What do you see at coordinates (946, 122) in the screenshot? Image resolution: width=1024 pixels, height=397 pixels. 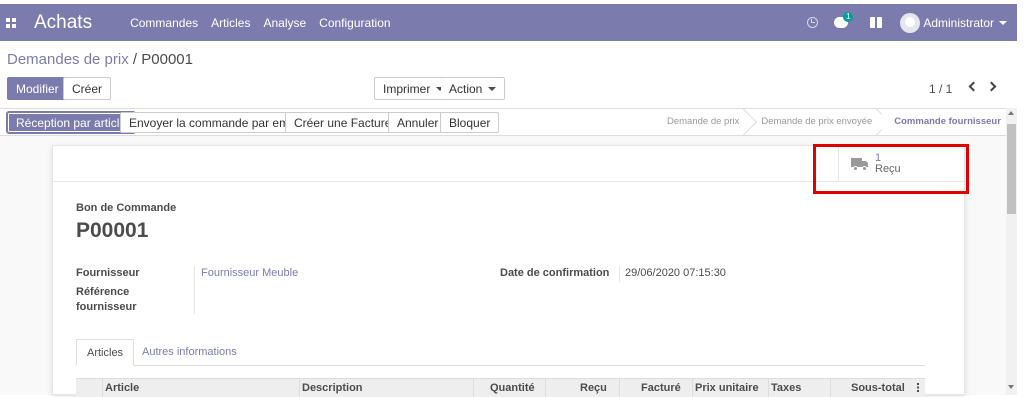 I see `stage-purchase-order: Commande fournisseur` at bounding box center [946, 122].